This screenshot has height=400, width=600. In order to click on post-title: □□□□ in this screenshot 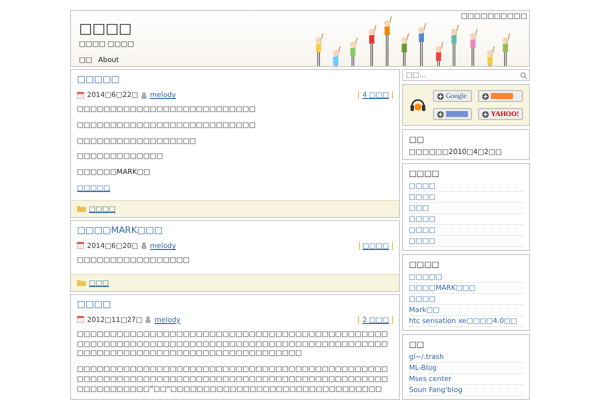, I will do `click(235, 305)`.